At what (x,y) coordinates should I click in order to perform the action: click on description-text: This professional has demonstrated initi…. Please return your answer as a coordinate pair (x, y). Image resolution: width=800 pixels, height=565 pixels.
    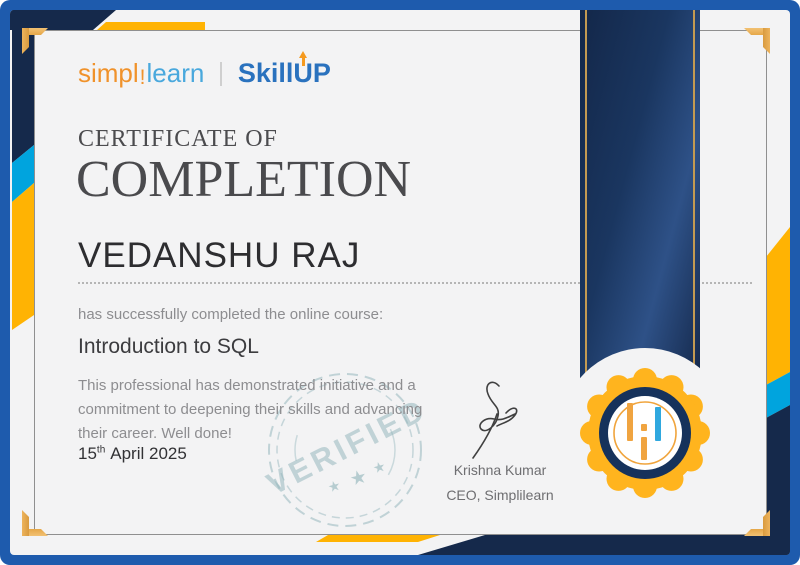
    Looking at the image, I should click on (250, 409).